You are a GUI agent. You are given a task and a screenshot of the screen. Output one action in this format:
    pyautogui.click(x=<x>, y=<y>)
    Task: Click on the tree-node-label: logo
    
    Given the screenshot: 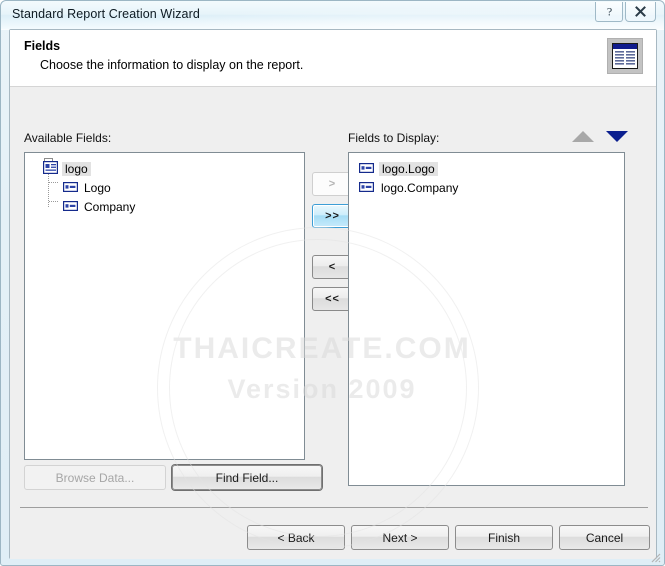 What is the action you would take?
    pyautogui.click(x=76, y=168)
    